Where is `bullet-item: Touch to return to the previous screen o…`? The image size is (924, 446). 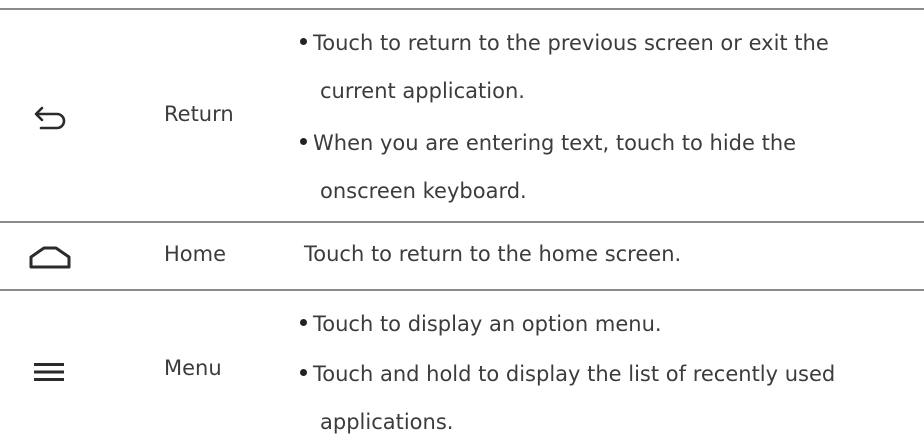
bullet-item: Touch to return to the previous screen o… is located at coordinates (564, 43).